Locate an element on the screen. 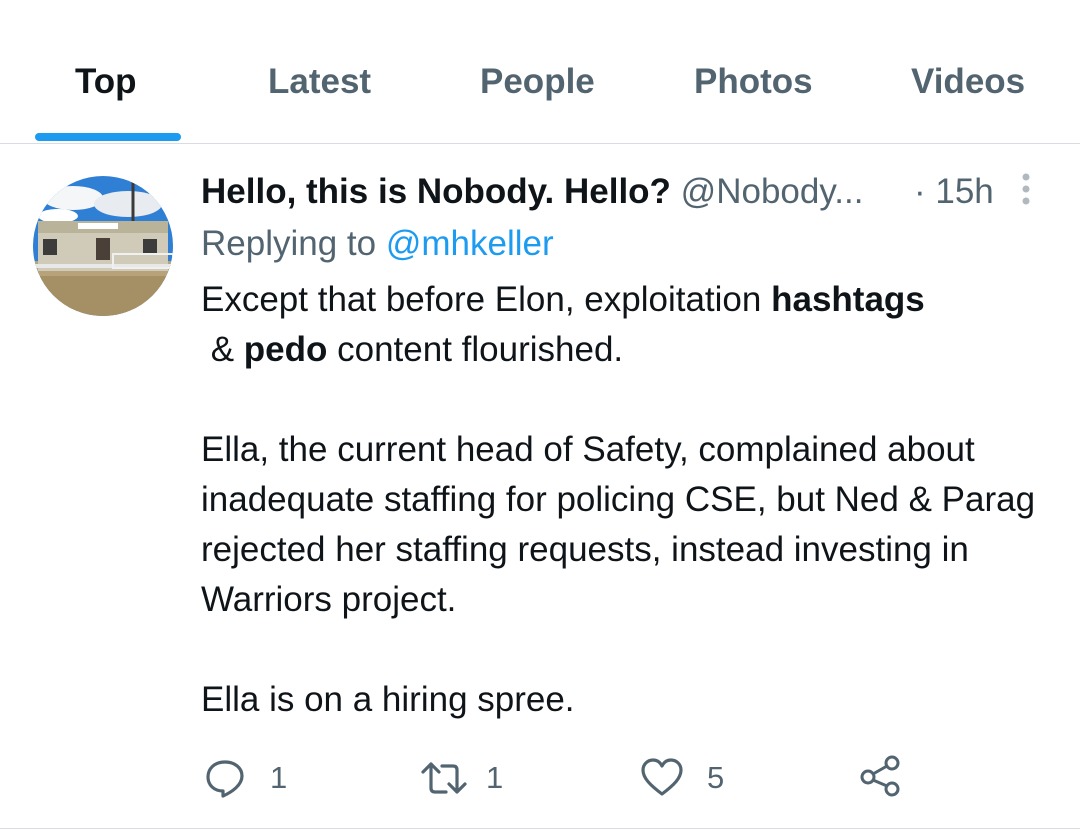 This screenshot has height=834, width=1080. share-button is located at coordinates (884, 778).